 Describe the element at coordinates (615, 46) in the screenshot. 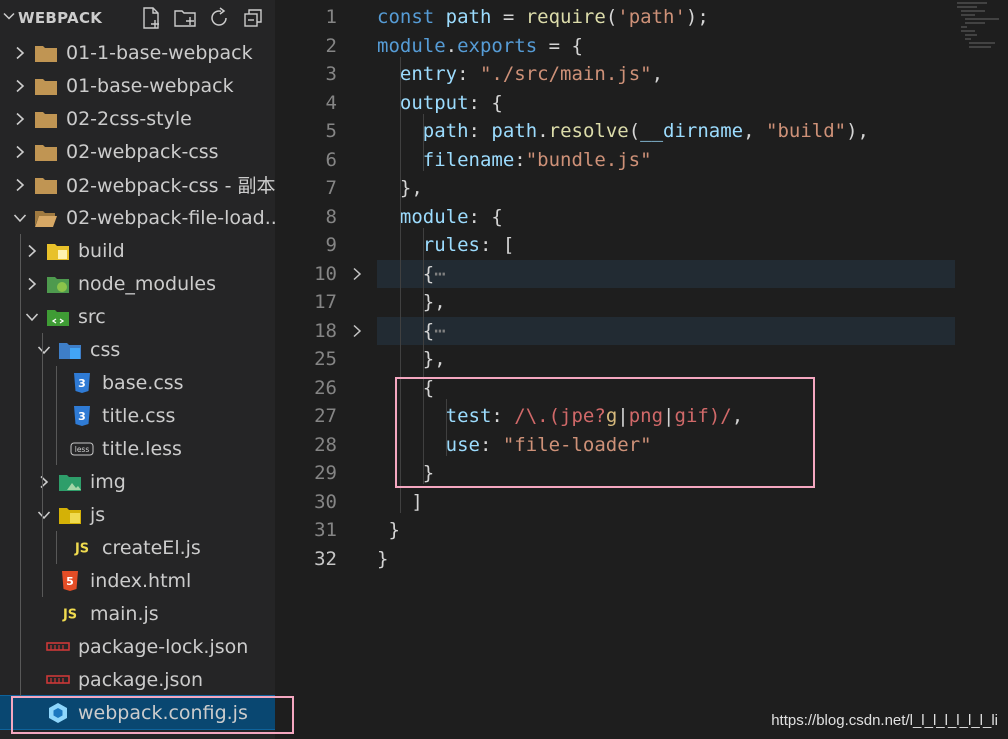

I see `code-line: 2 module. exports = {` at that location.